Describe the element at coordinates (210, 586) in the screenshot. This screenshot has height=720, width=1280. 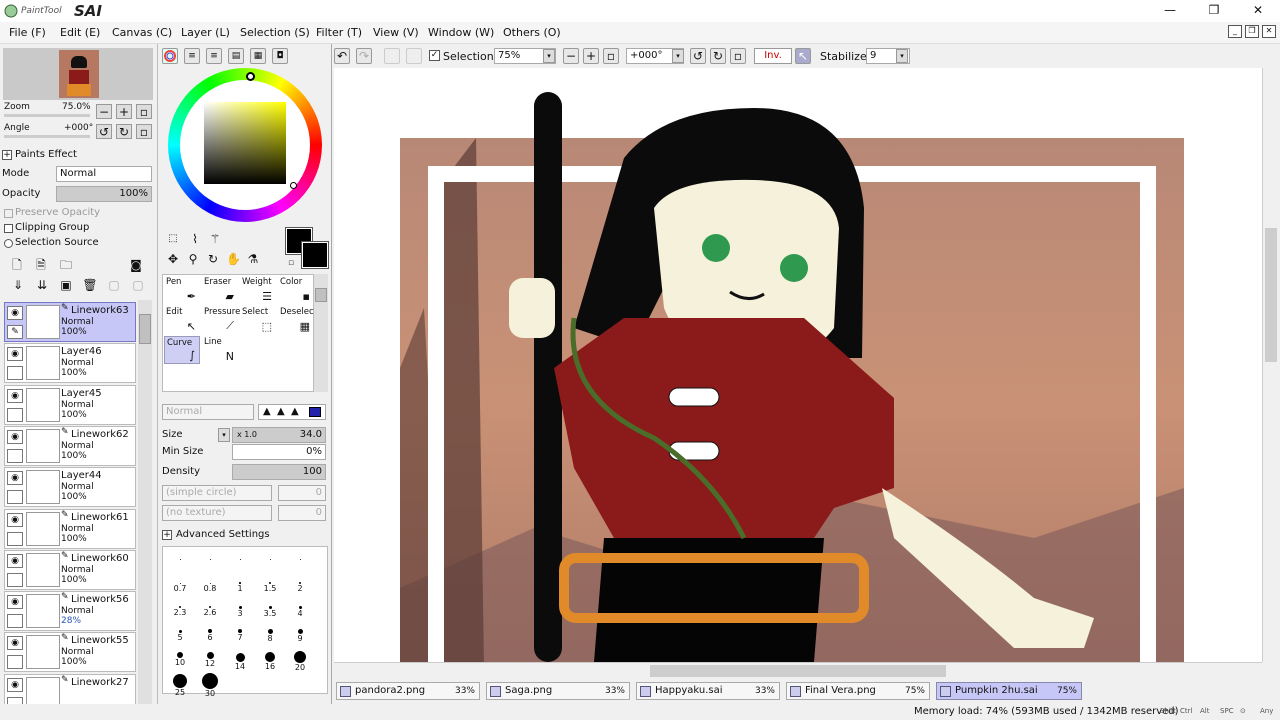
I see `brush-size-preset: 0.8` at that location.